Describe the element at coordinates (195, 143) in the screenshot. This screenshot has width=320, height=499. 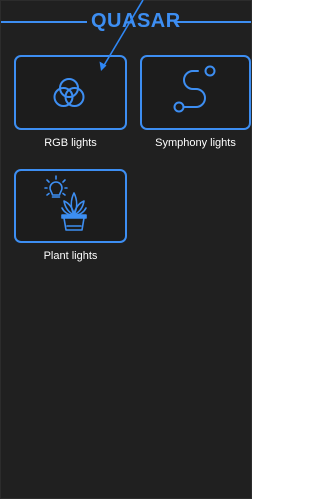
I see `symphony-lights-label: Symphony lights` at that location.